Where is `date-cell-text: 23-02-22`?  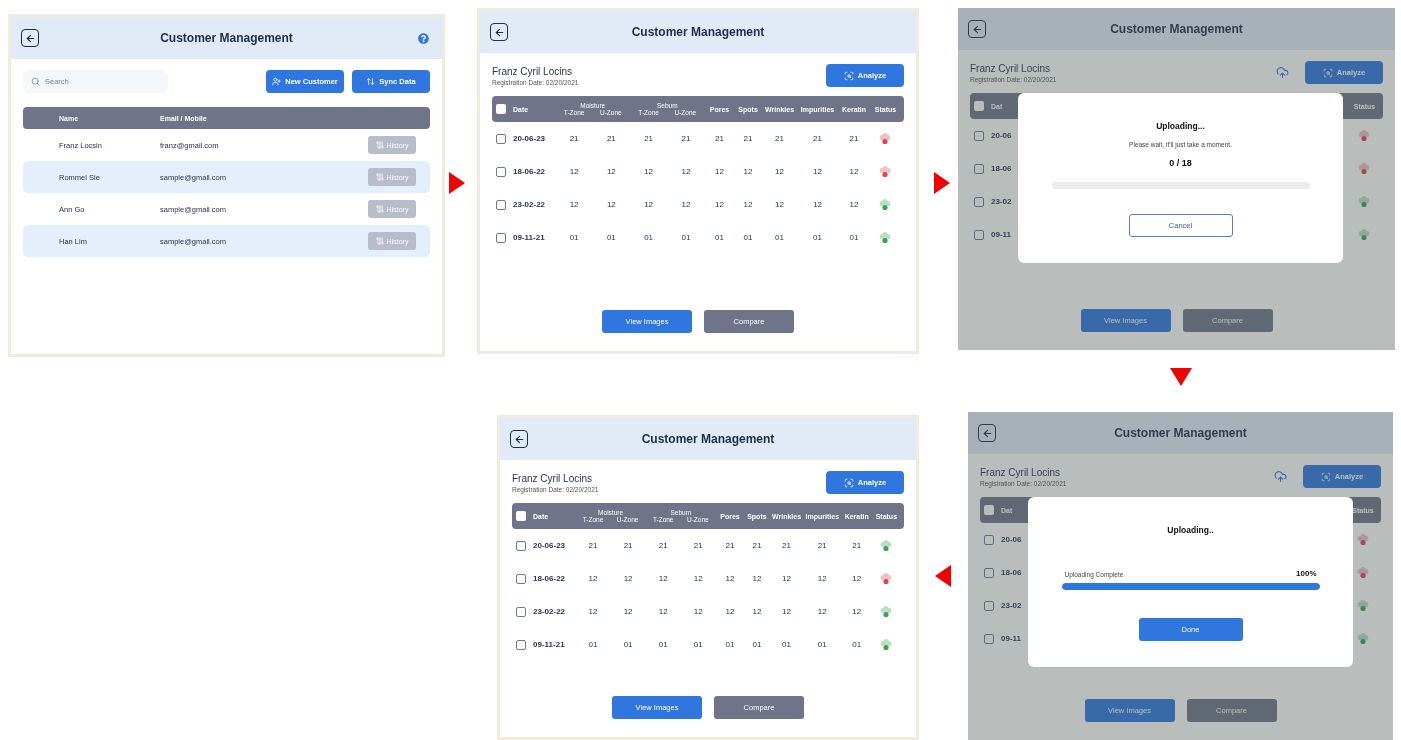 date-cell-text: 23-02-22 is located at coordinates (550, 611).